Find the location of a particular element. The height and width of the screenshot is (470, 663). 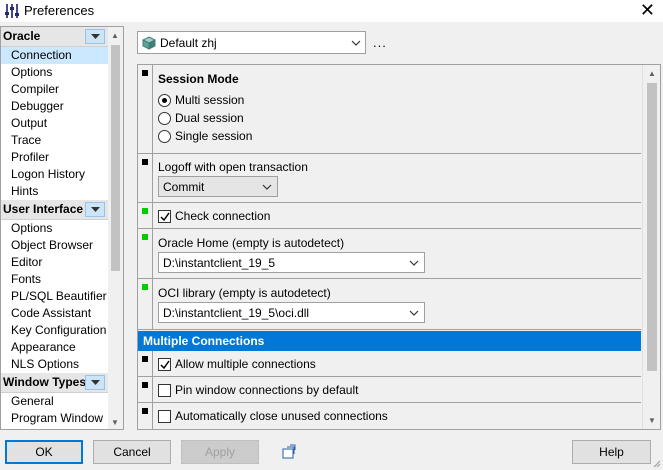

allow-multiple-row: Allow multiple connections is located at coordinates (237, 364).